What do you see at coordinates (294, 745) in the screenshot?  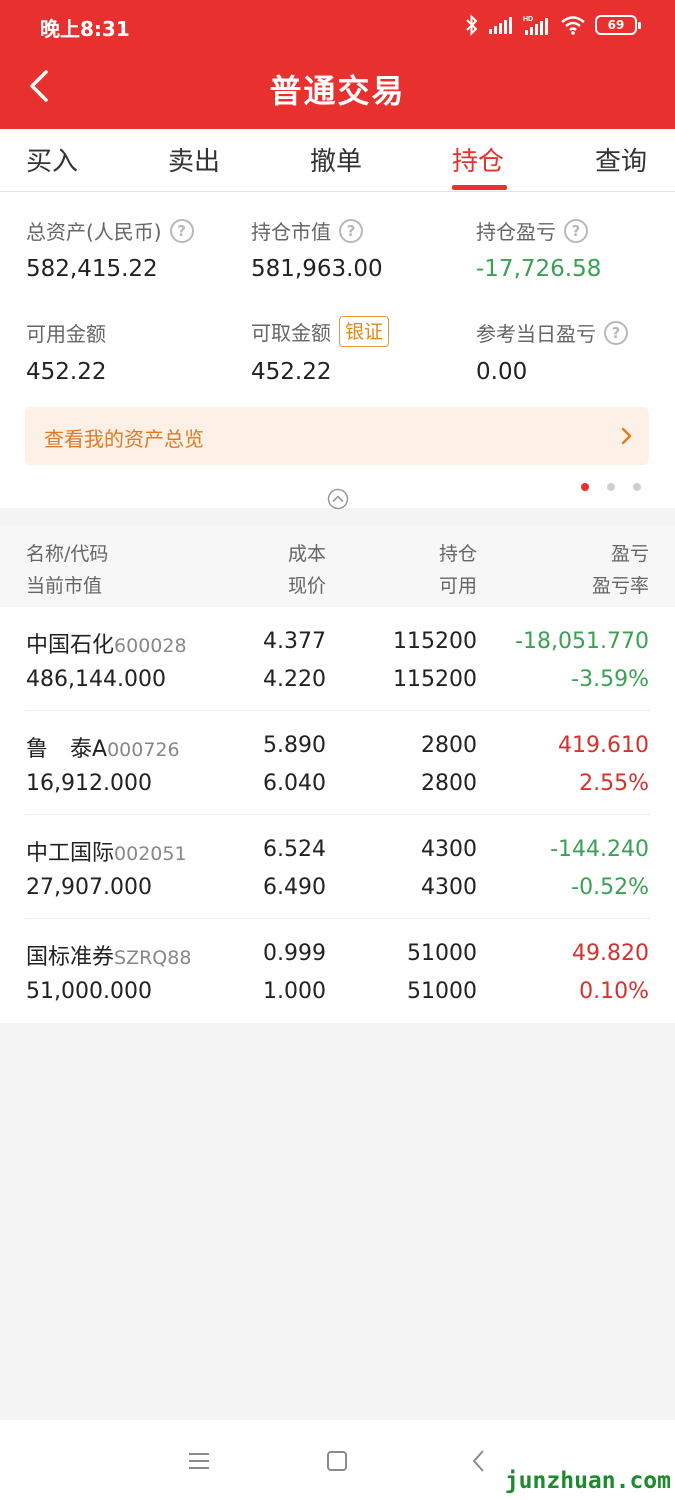 I see `stock-cost: 5.890` at bounding box center [294, 745].